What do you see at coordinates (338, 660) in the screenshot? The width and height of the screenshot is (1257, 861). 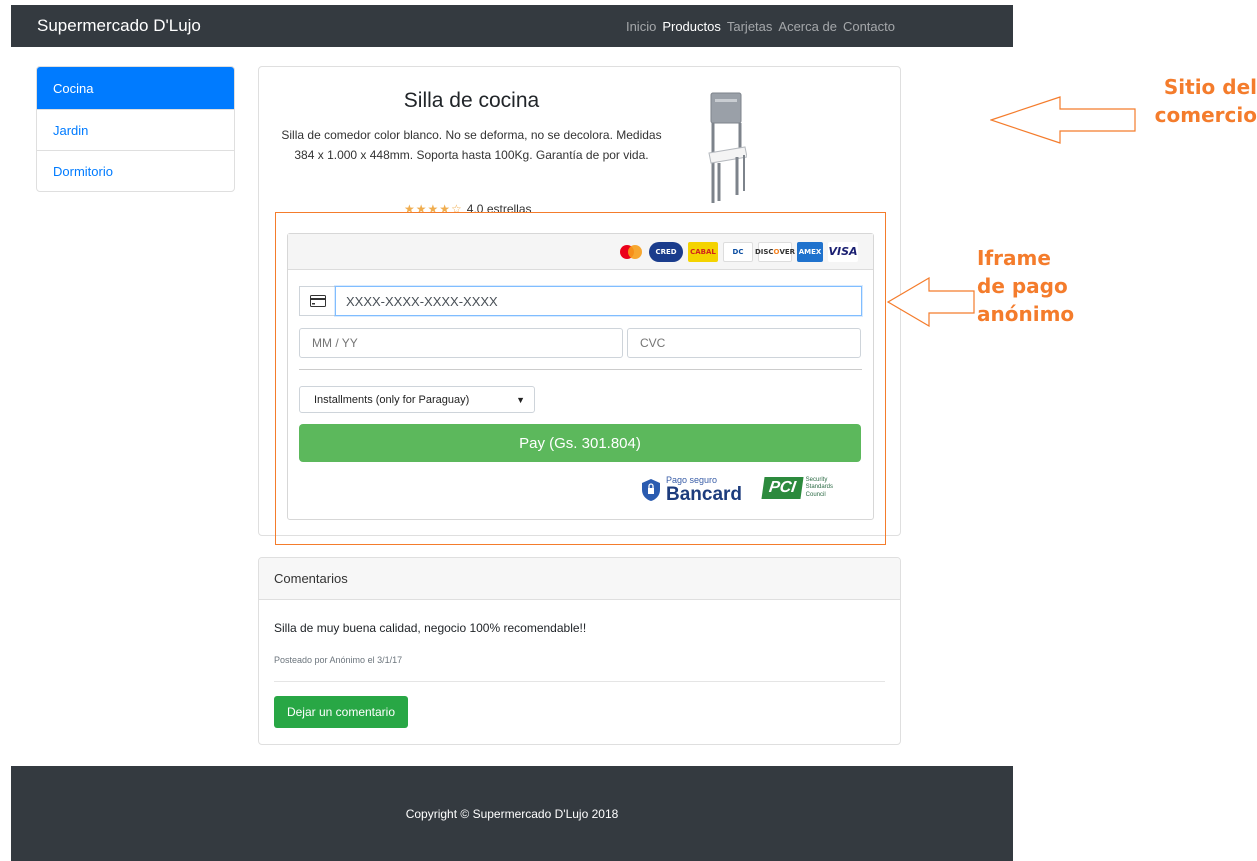 I see `comment-meta: Posteado por Anónimo el 3/1/17` at bounding box center [338, 660].